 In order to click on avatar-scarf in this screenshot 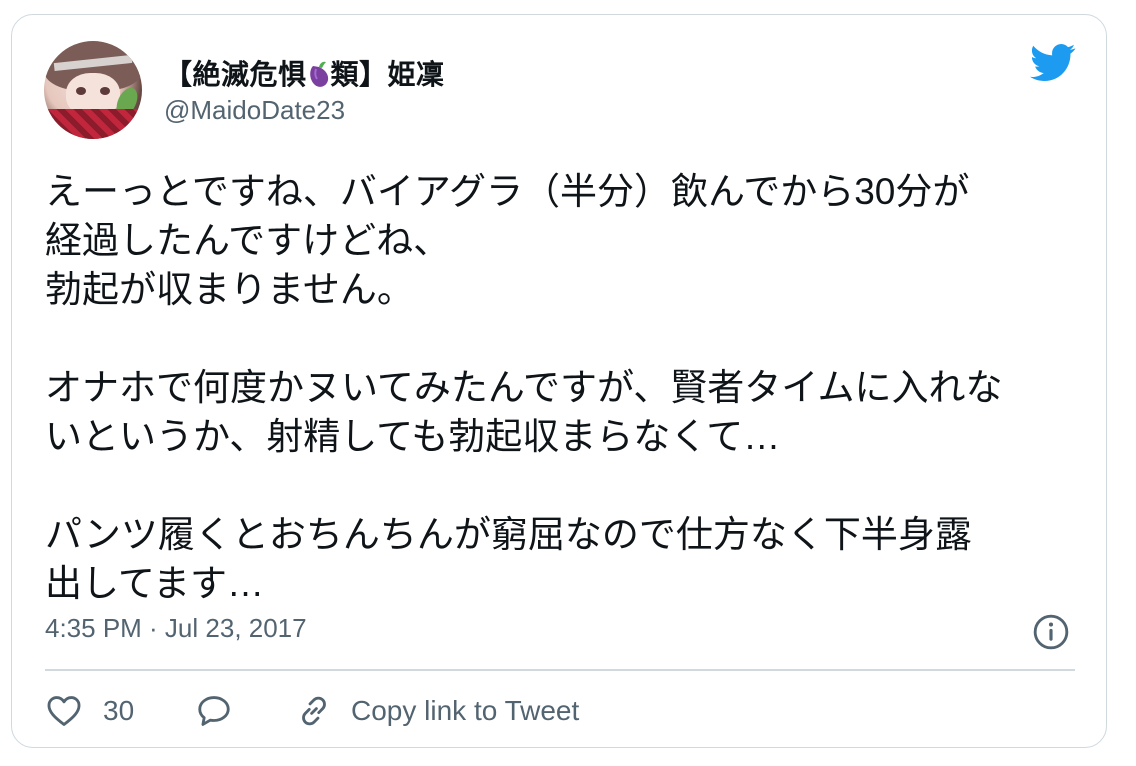, I will do `click(93, 124)`.